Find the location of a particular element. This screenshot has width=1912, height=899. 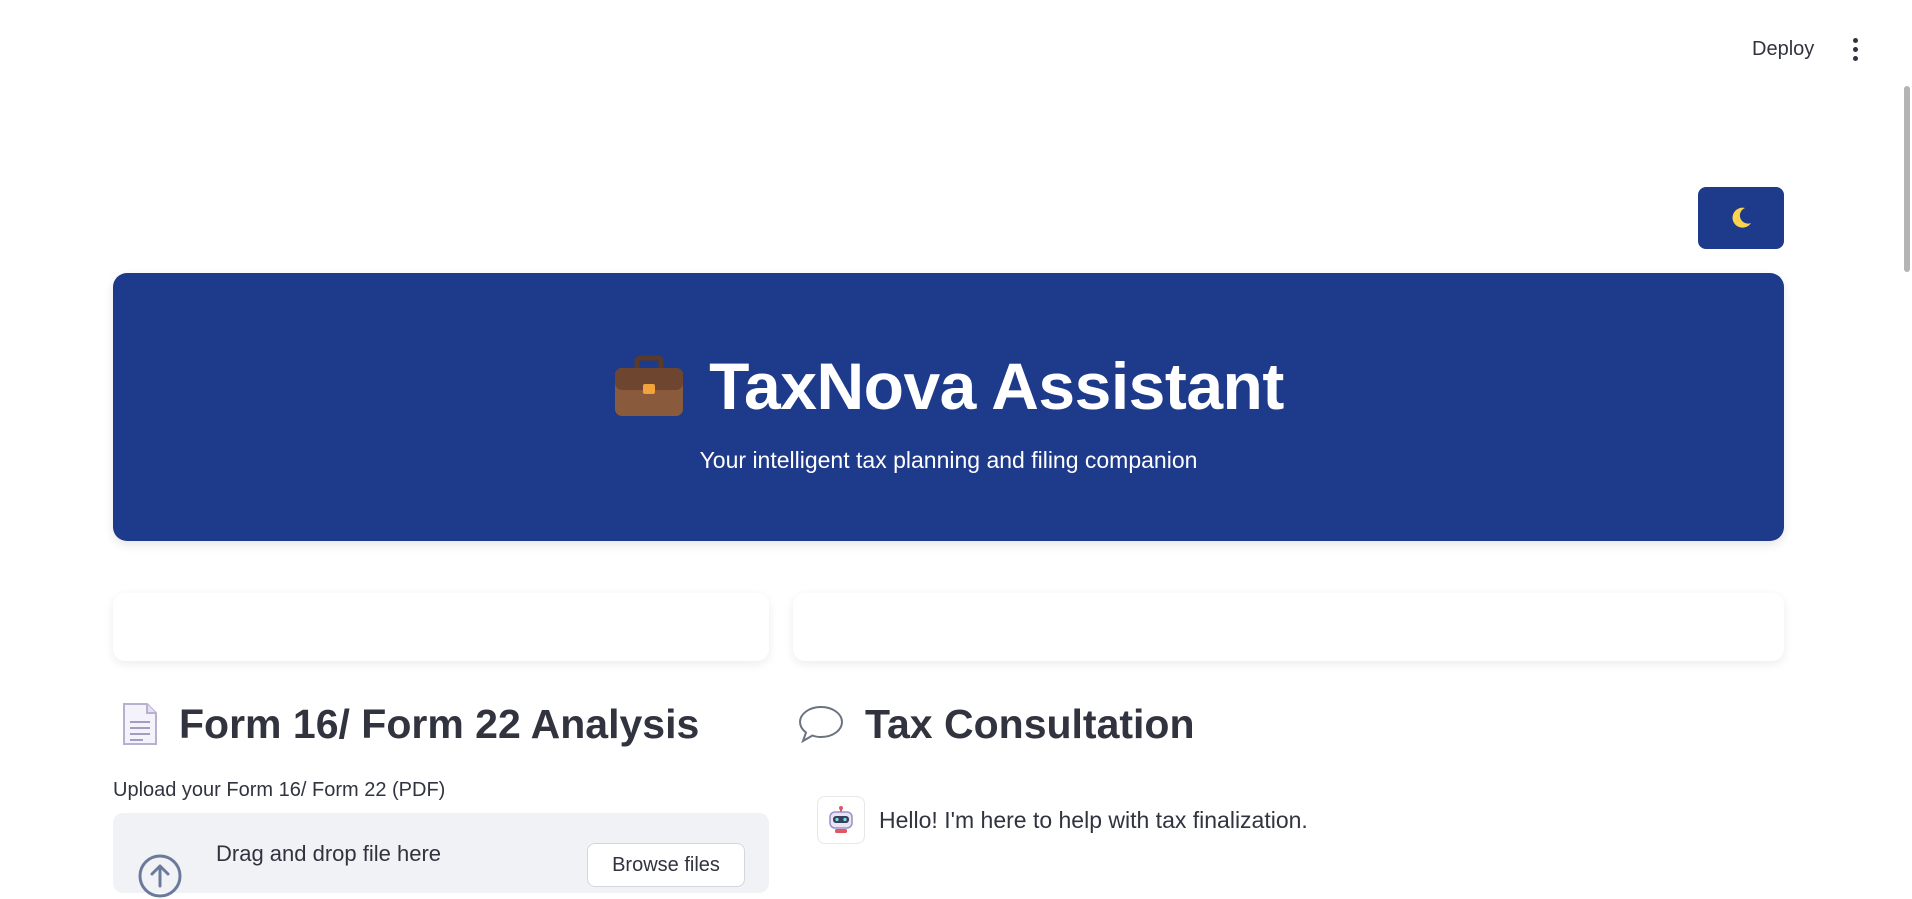

file-dropzone: Drag and drop file here Browse files is located at coordinates (441, 855).